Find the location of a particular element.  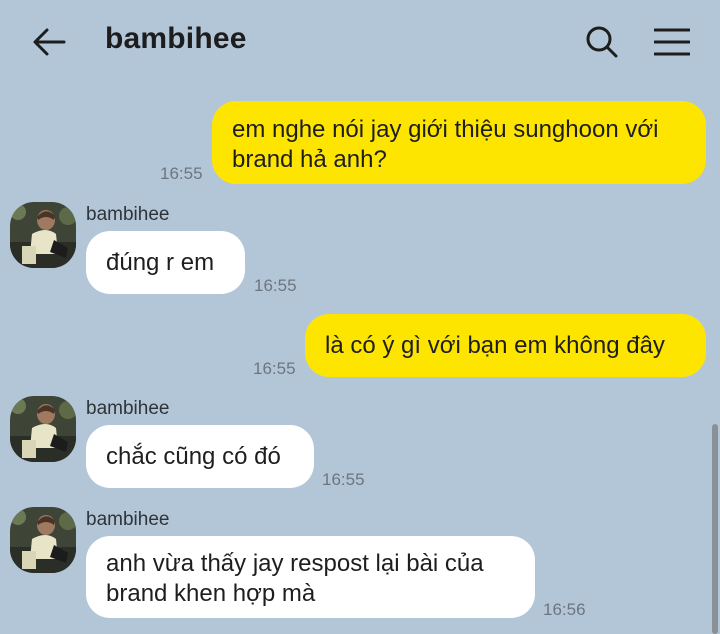

arrow-left-icon is located at coordinates (49, 42).